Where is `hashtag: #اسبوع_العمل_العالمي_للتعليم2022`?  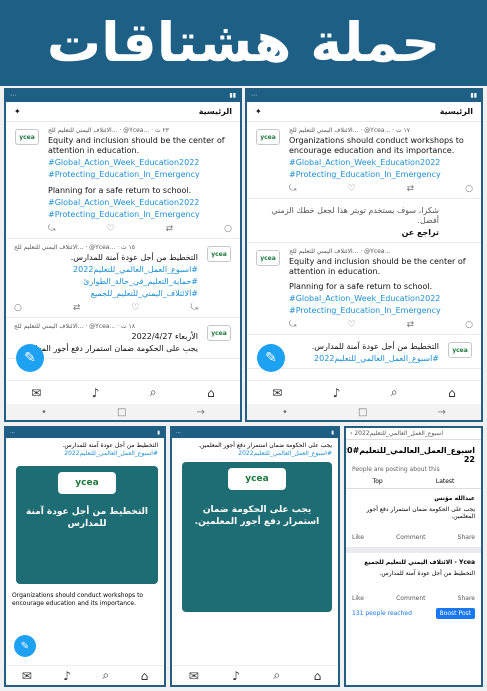
hashtag: #اسبوع_العمل_العالمي_للتعليم2022 is located at coordinates (106, 270).